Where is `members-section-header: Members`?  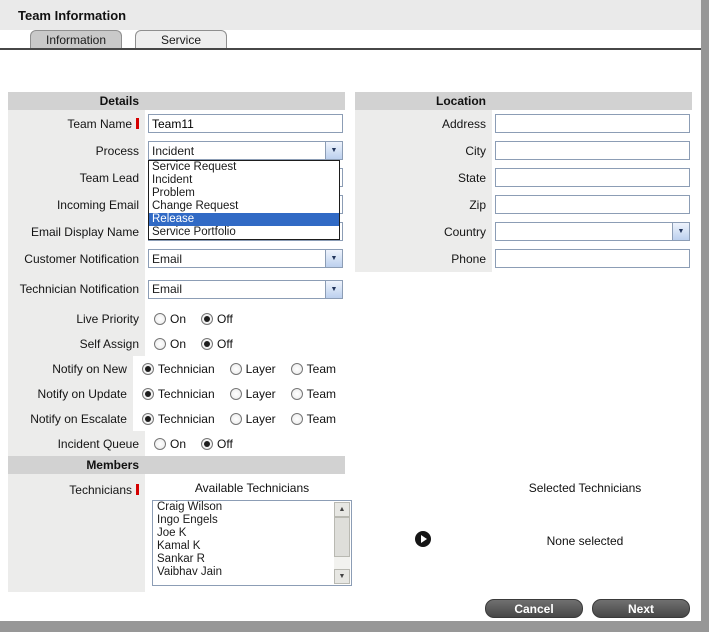 members-section-header: Members is located at coordinates (176, 465).